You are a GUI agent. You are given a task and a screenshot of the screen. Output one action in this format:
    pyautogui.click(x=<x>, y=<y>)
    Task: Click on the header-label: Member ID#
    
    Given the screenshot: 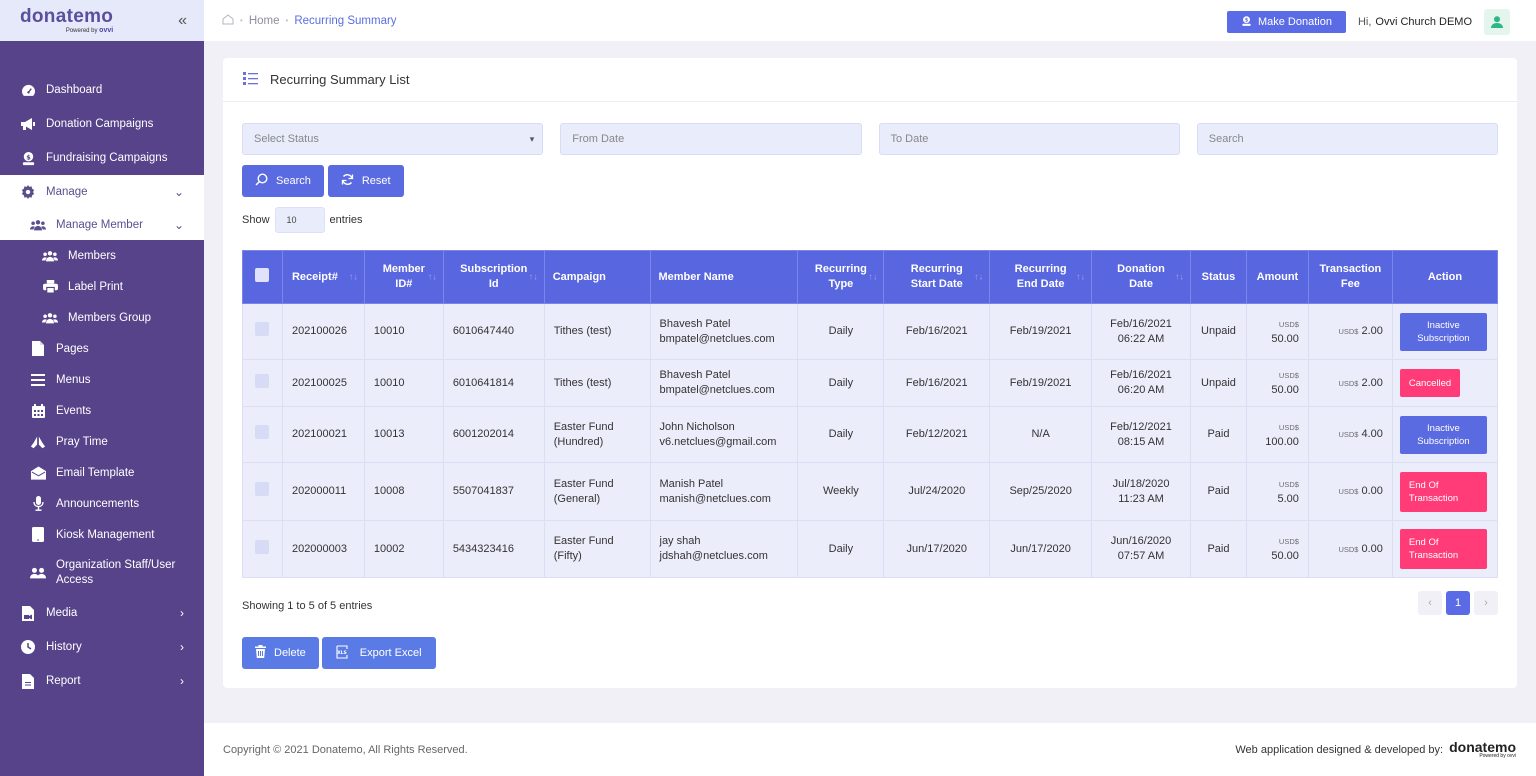 What is the action you would take?
    pyautogui.click(x=403, y=276)
    